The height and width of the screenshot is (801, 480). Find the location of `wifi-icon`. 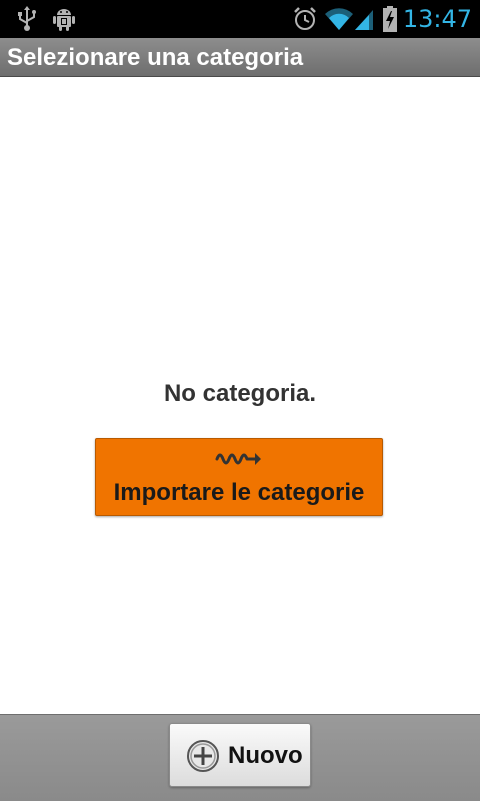

wifi-icon is located at coordinates (339, 19).